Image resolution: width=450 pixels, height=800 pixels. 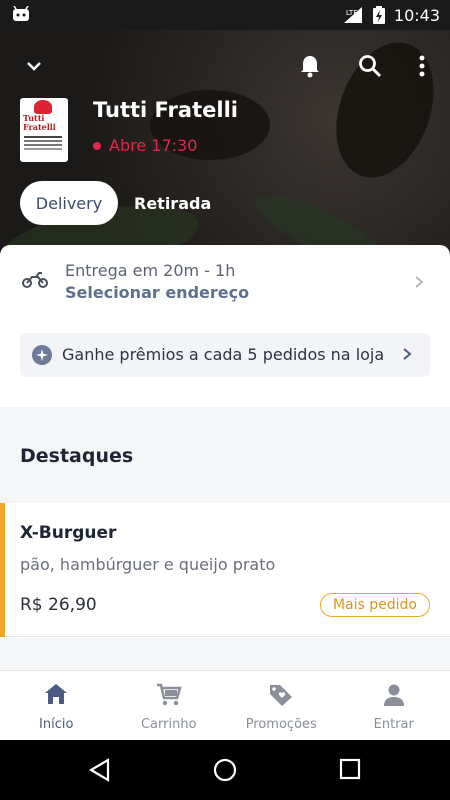 What do you see at coordinates (169, 694) in the screenshot?
I see `cart-icon` at bounding box center [169, 694].